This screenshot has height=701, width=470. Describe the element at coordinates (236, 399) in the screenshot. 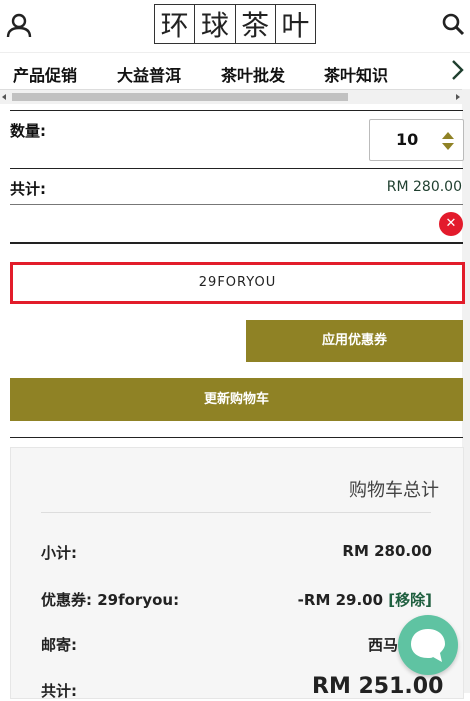

I see `update-cart-button: 更新购物车` at that location.